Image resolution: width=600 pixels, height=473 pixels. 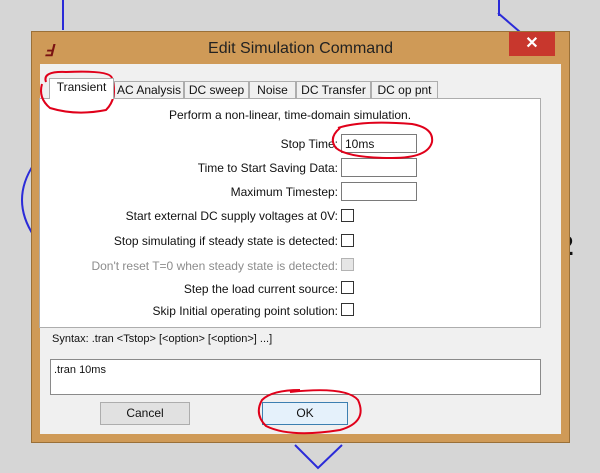 What do you see at coordinates (309, 144) in the screenshot?
I see `stop-time-label: Stop Time:` at bounding box center [309, 144].